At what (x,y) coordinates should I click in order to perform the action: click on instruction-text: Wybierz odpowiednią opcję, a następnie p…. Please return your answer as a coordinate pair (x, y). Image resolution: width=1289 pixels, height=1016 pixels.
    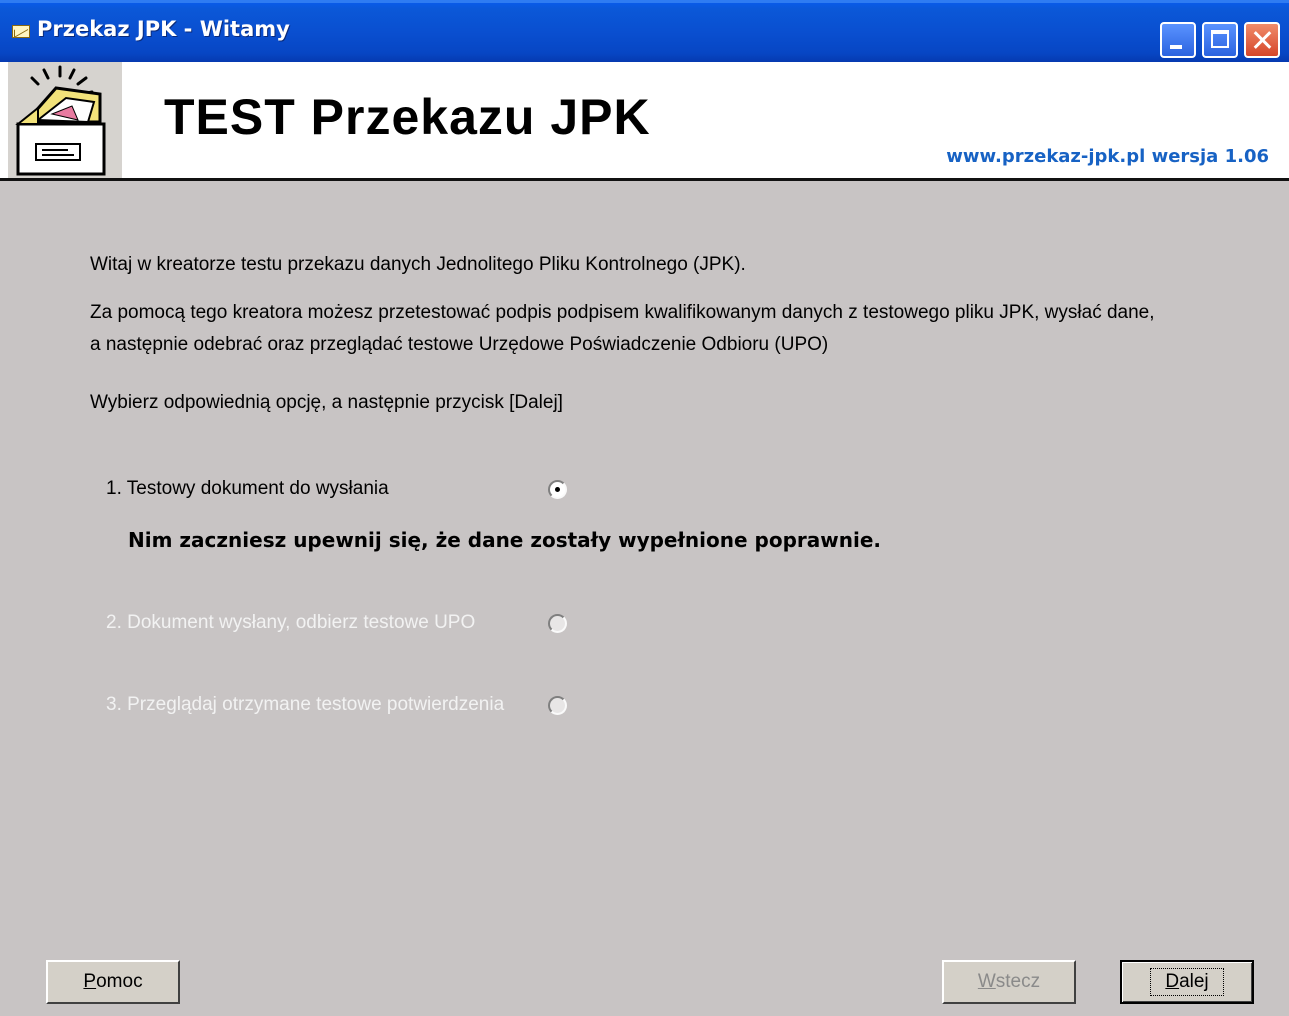
    Looking at the image, I should click on (326, 402).